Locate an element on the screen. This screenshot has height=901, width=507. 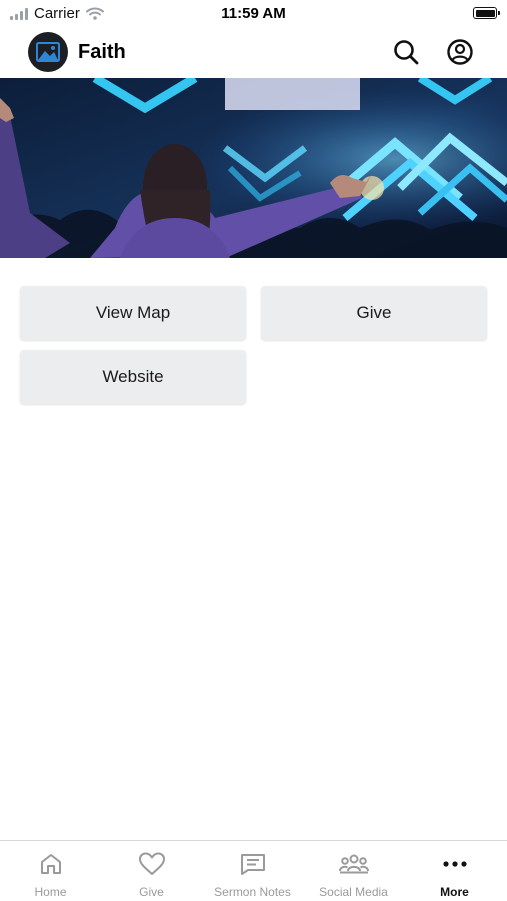
status-bar: Carrier 11:59 AM is located at coordinates (253, 14).